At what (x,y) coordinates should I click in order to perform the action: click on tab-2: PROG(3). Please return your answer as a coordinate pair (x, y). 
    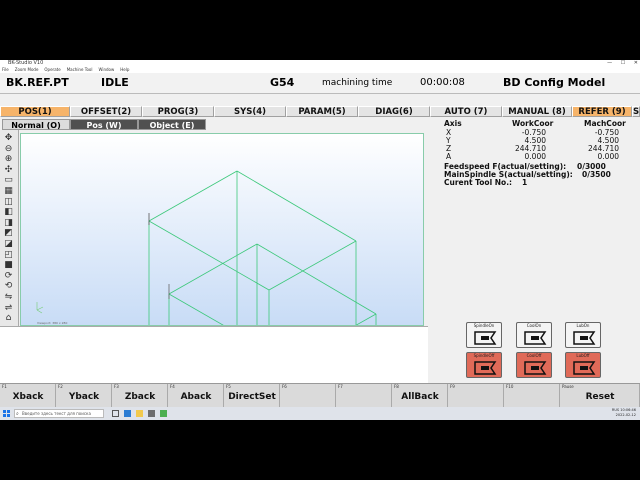
    Looking at the image, I should click on (178, 111).